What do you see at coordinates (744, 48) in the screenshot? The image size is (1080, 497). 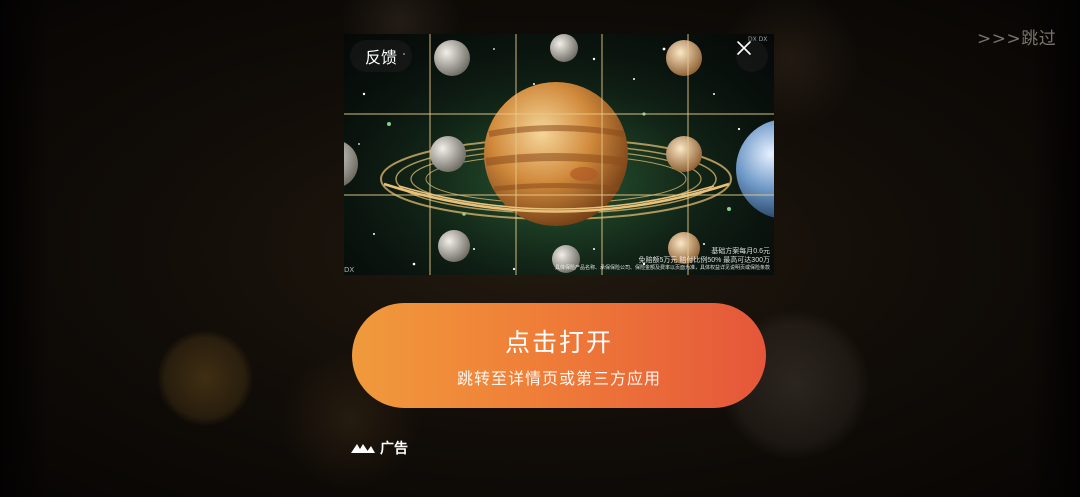 I see `close-icon` at bounding box center [744, 48].